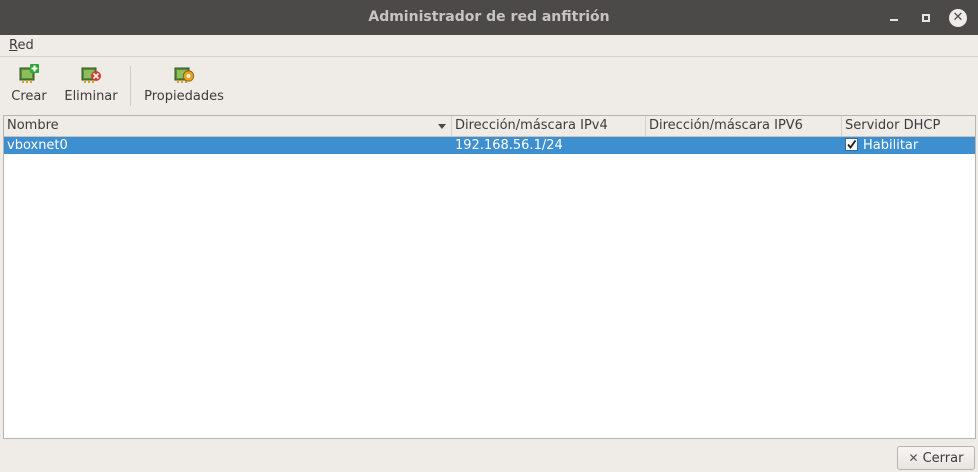  I want to click on toolbar: Crear Eliminar Propiedades, so click(489, 85).